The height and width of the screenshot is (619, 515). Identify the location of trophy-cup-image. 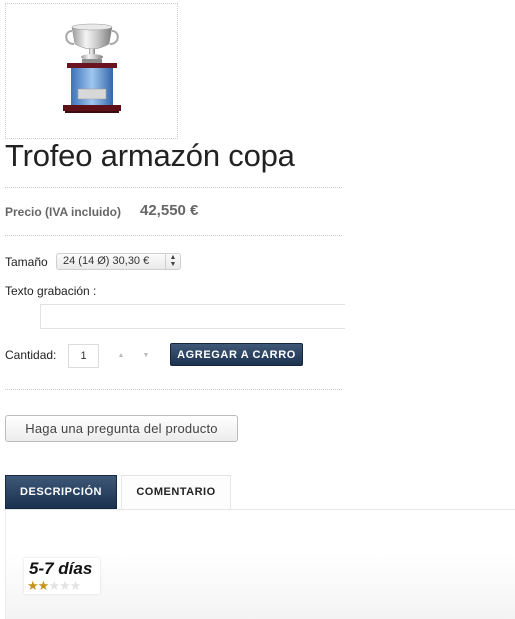
(92, 68).